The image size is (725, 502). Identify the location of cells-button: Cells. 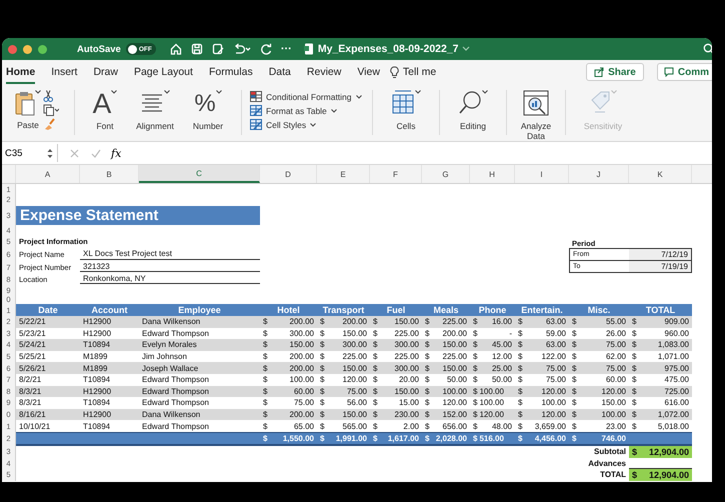
(406, 126).